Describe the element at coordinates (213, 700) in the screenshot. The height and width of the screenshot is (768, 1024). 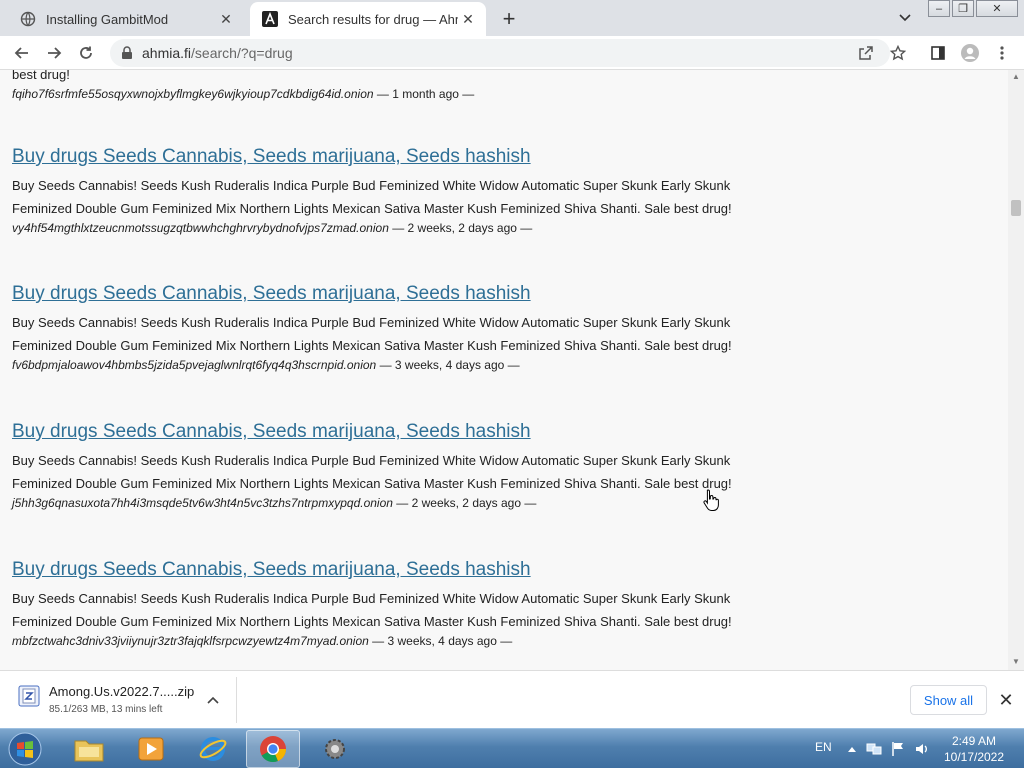
I see `chevron-up-icon` at that location.